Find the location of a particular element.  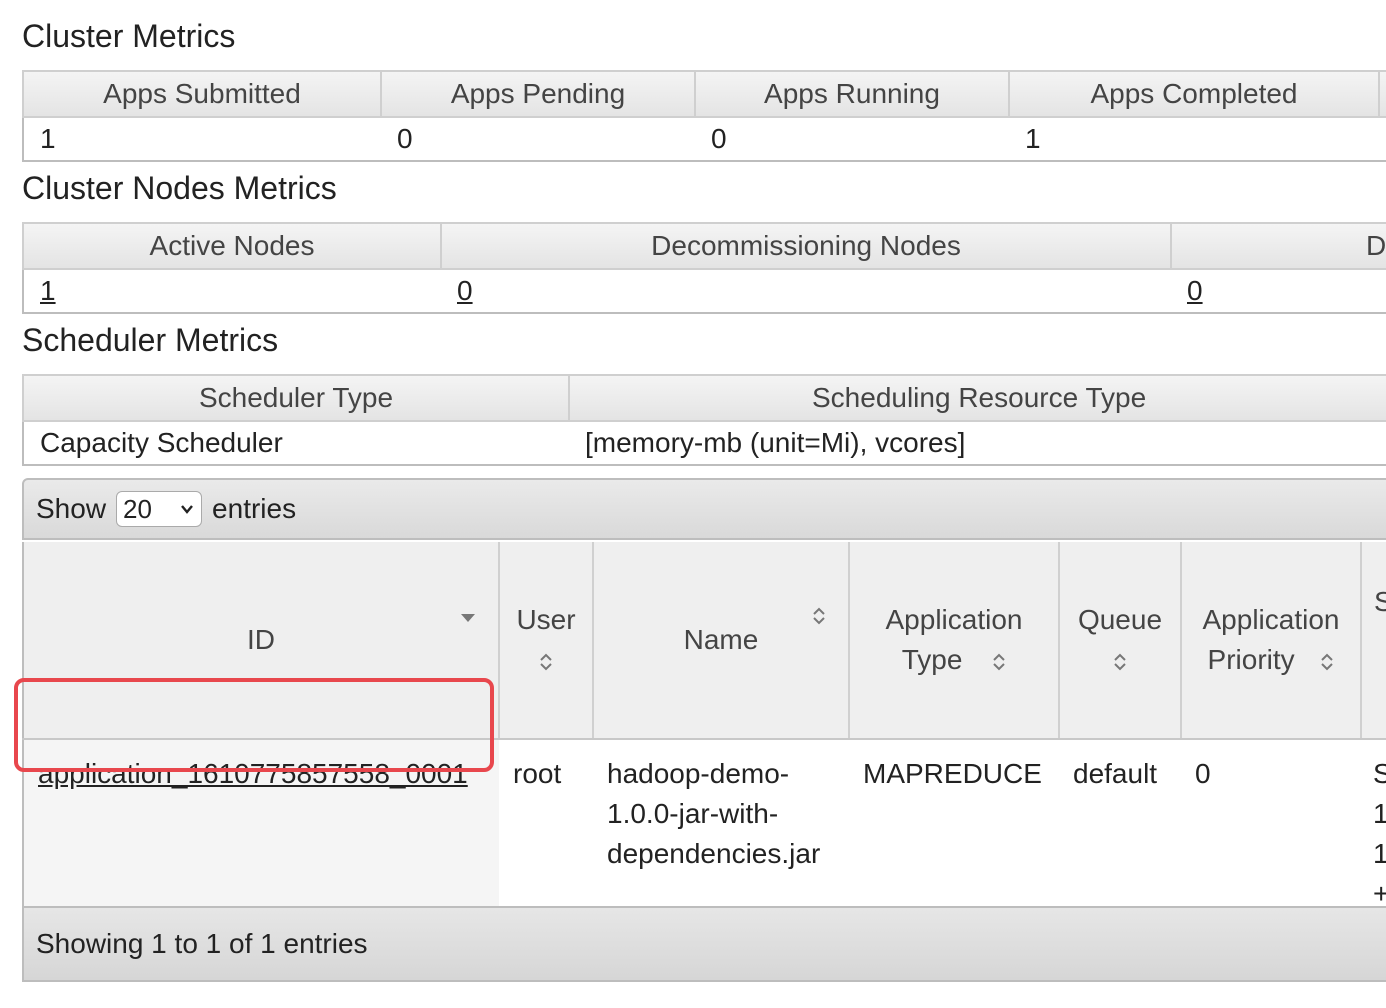

column-user-label: User is located at coordinates (546, 619).